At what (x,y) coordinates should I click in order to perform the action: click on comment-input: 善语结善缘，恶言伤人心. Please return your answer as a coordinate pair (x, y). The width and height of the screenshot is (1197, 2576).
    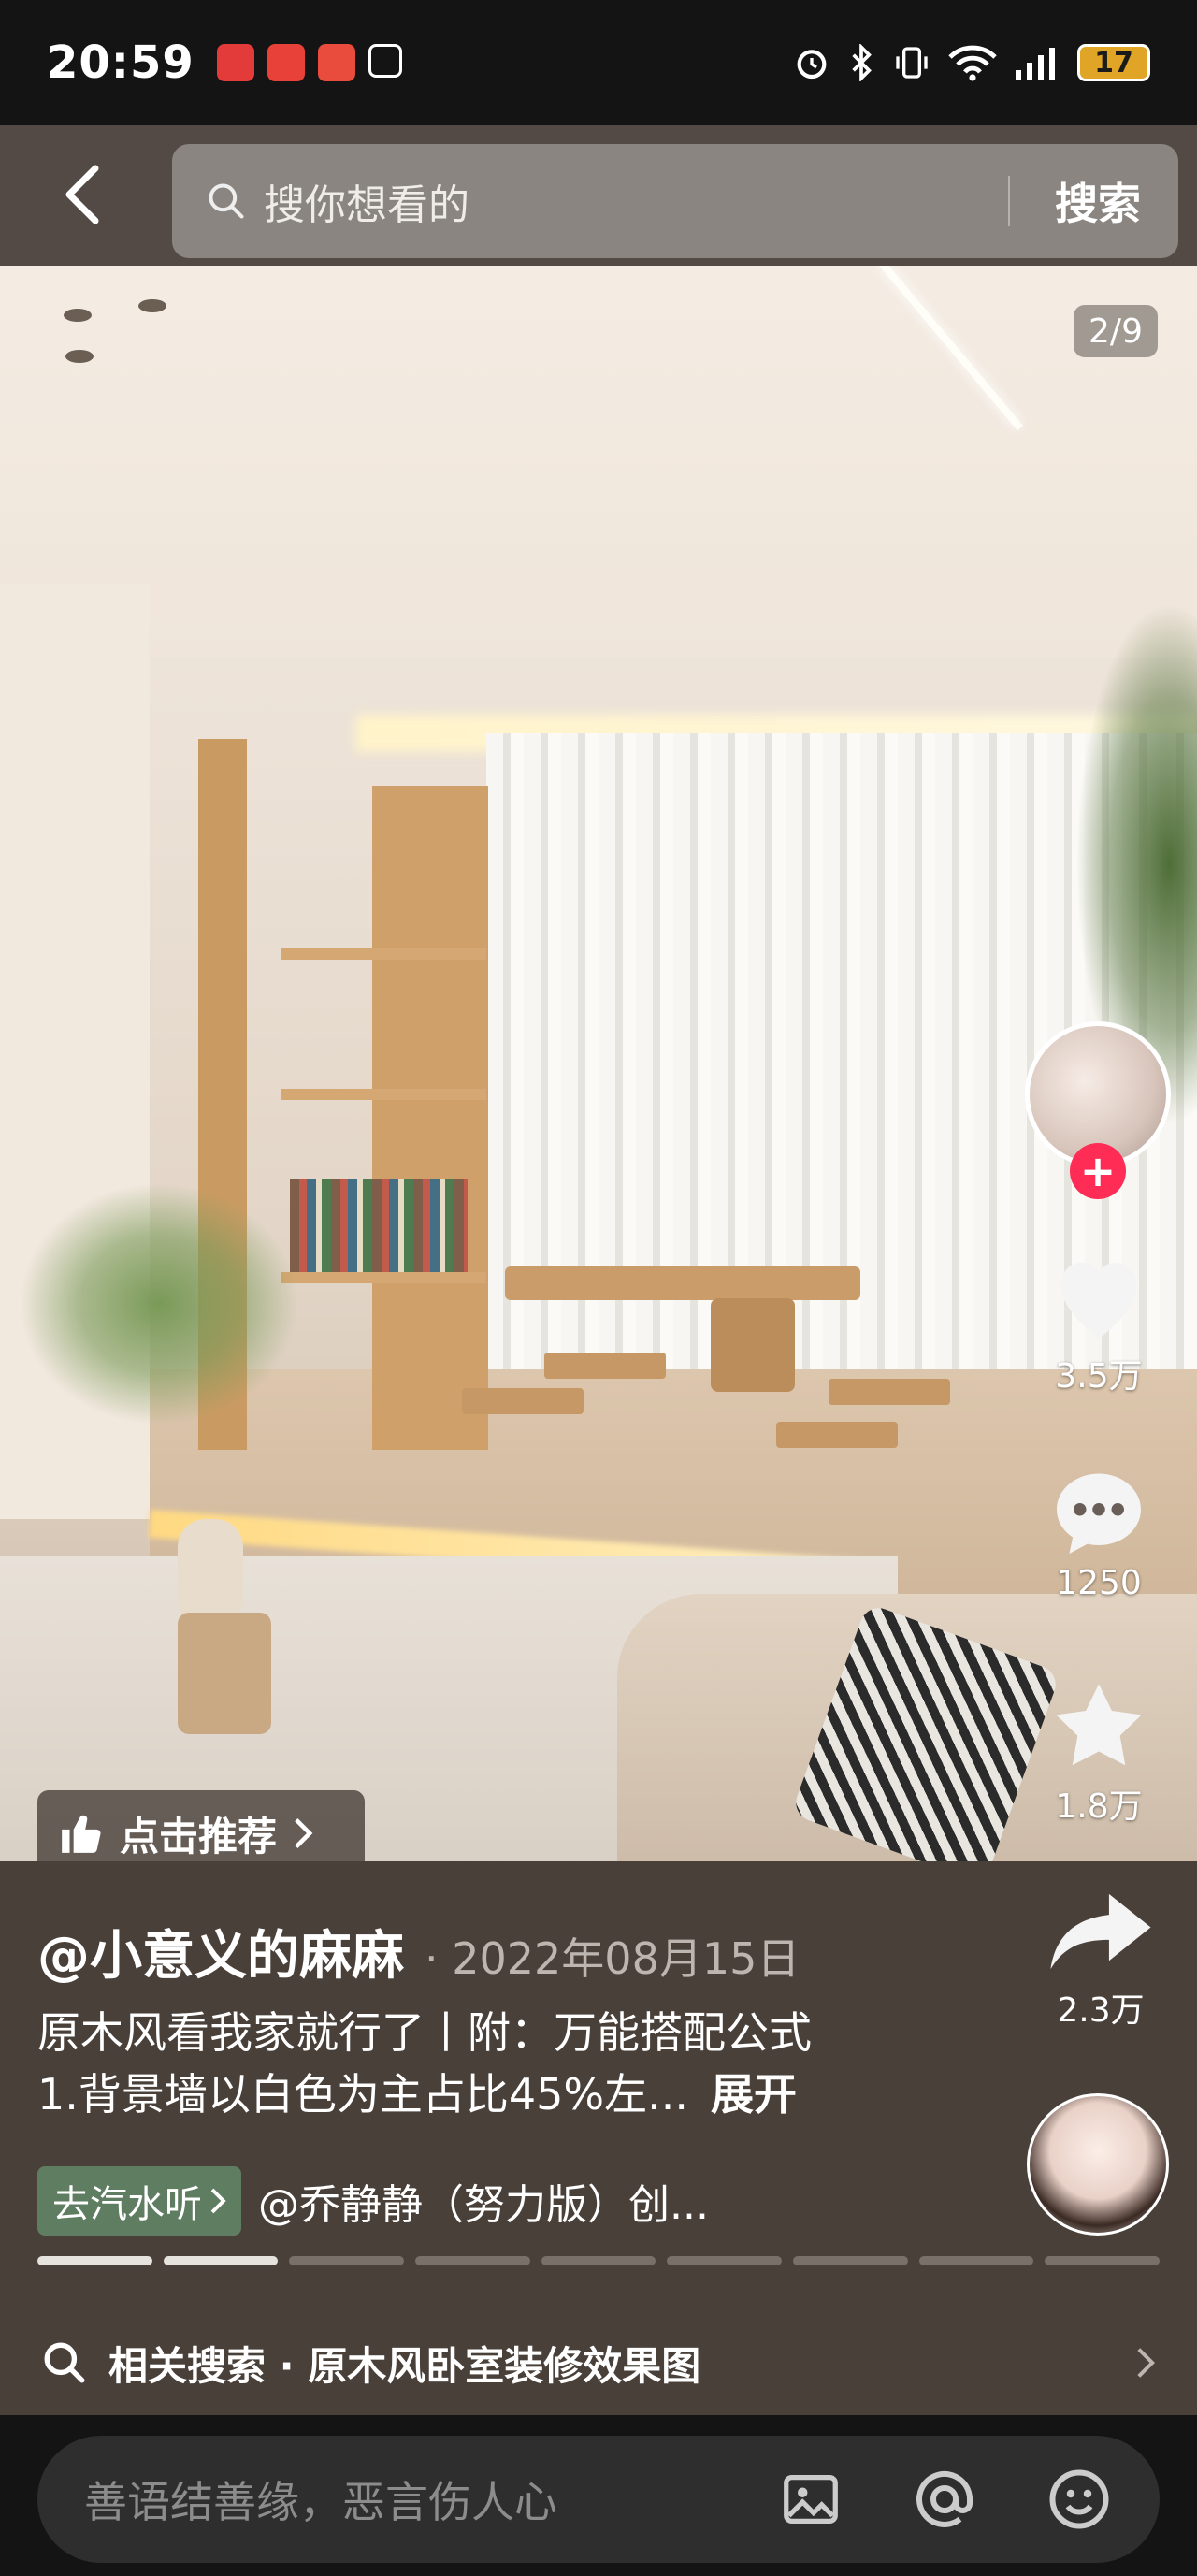
    Looking at the image, I should click on (598, 2499).